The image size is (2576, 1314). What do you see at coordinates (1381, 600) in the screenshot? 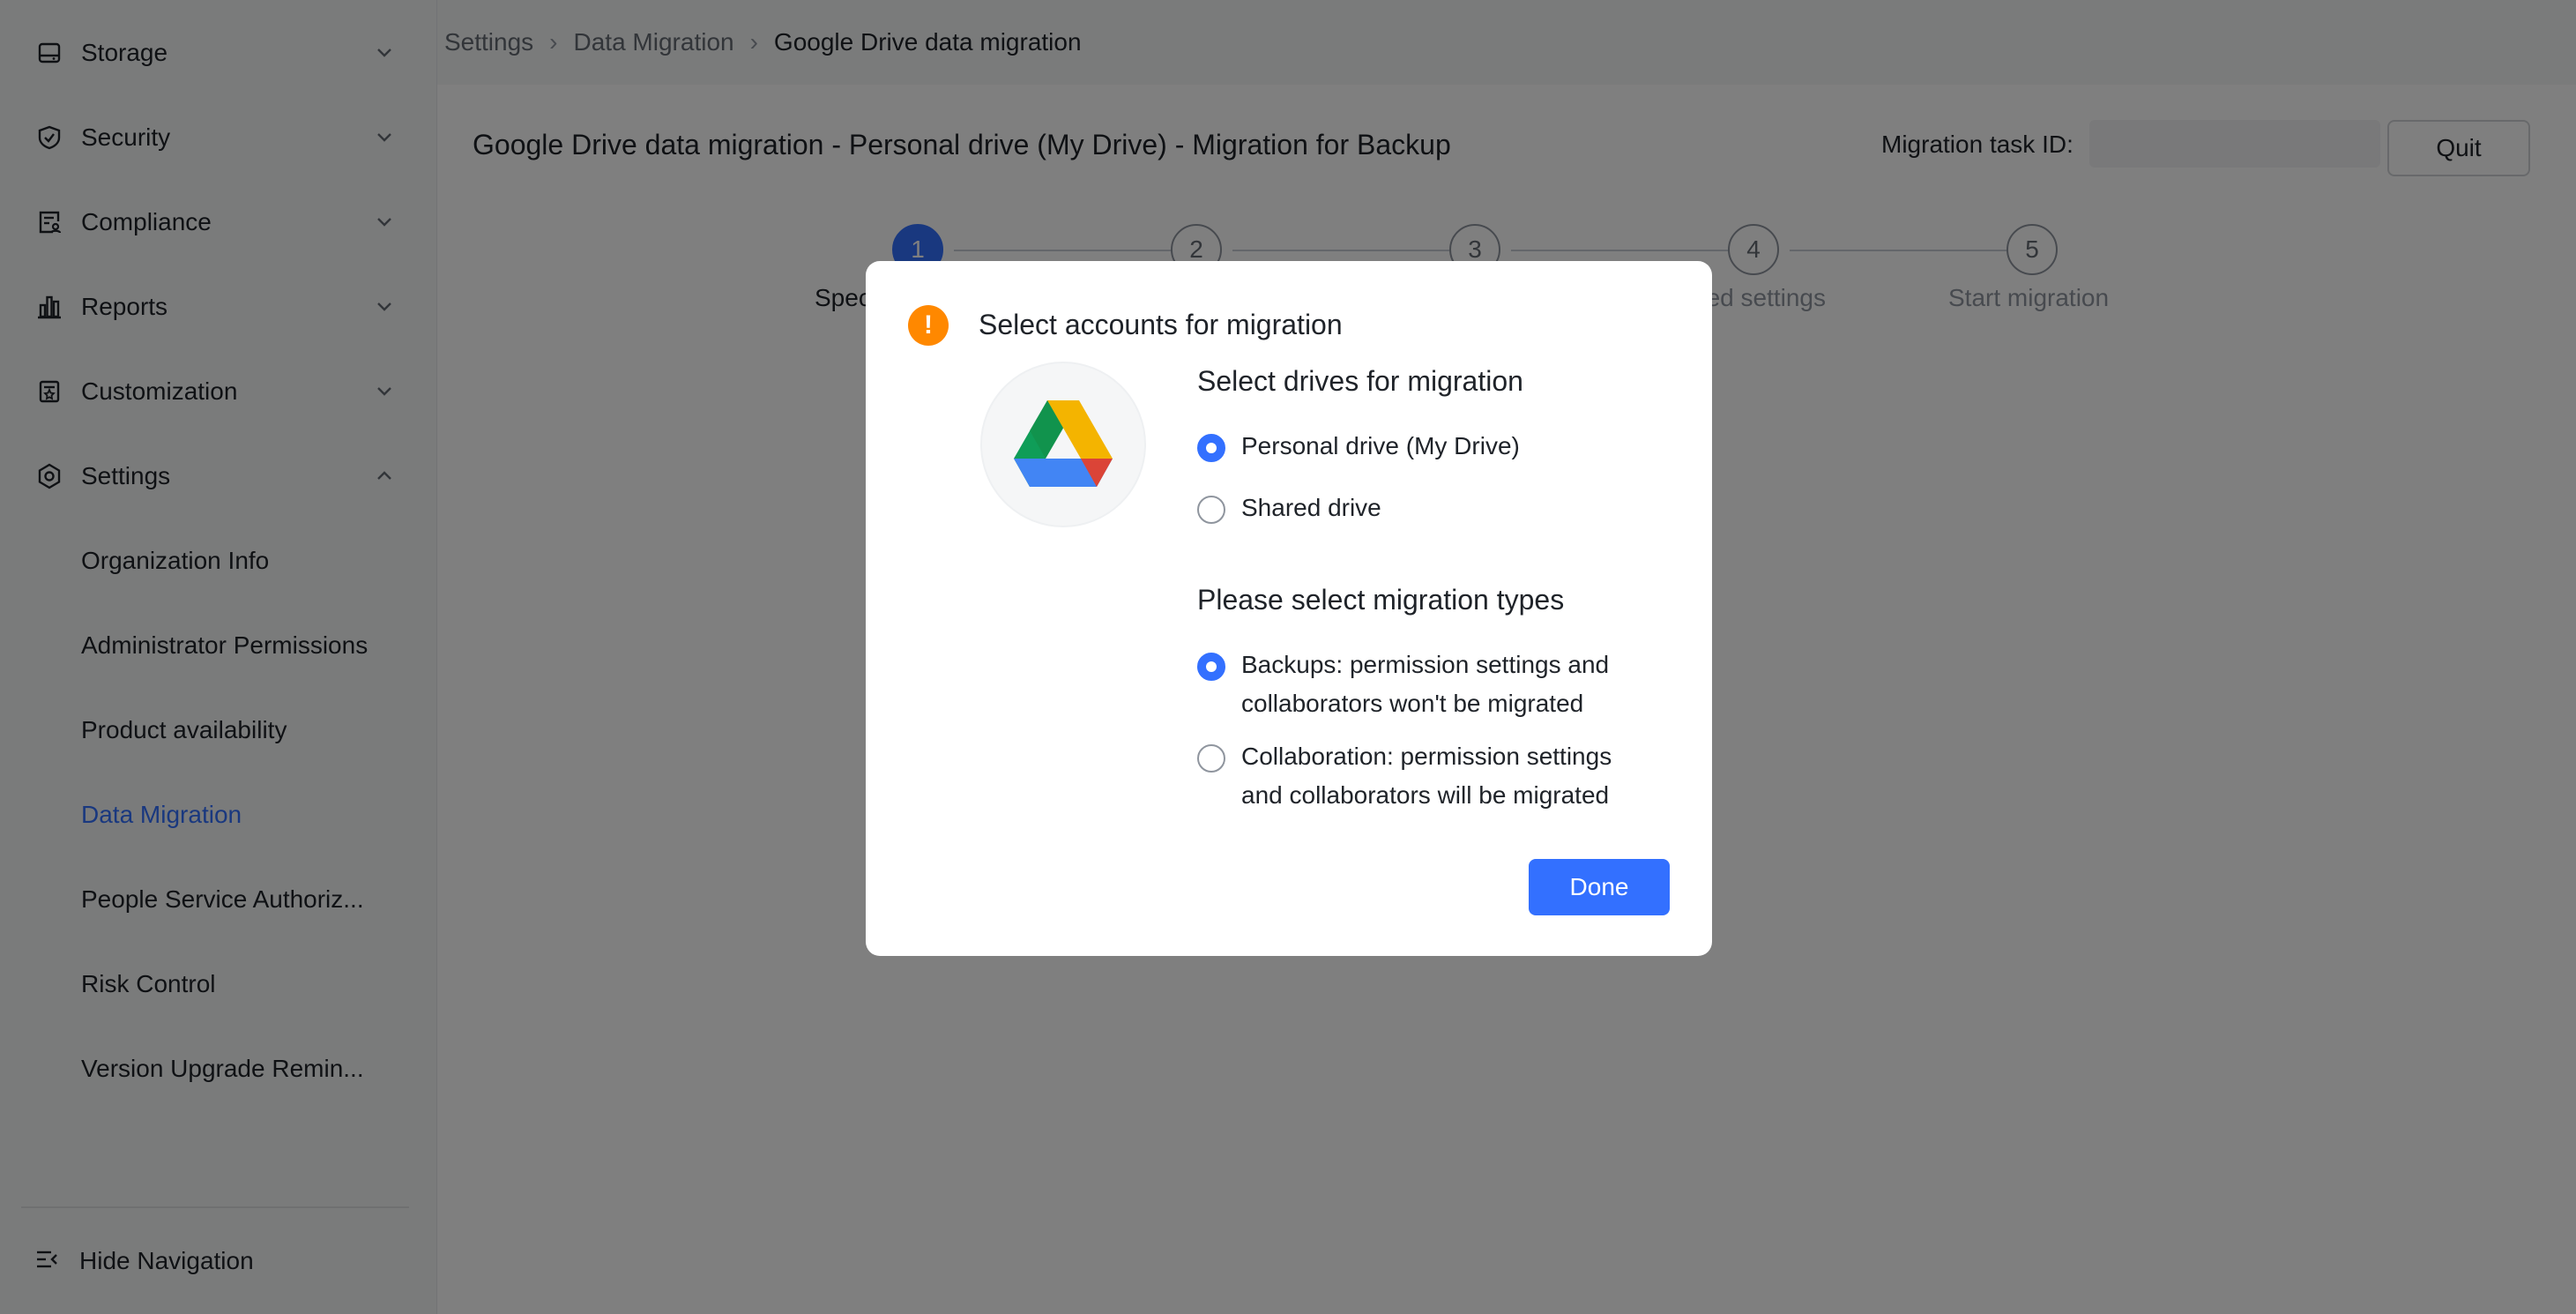
I see `migration-types-section-title: Please select migration types` at bounding box center [1381, 600].